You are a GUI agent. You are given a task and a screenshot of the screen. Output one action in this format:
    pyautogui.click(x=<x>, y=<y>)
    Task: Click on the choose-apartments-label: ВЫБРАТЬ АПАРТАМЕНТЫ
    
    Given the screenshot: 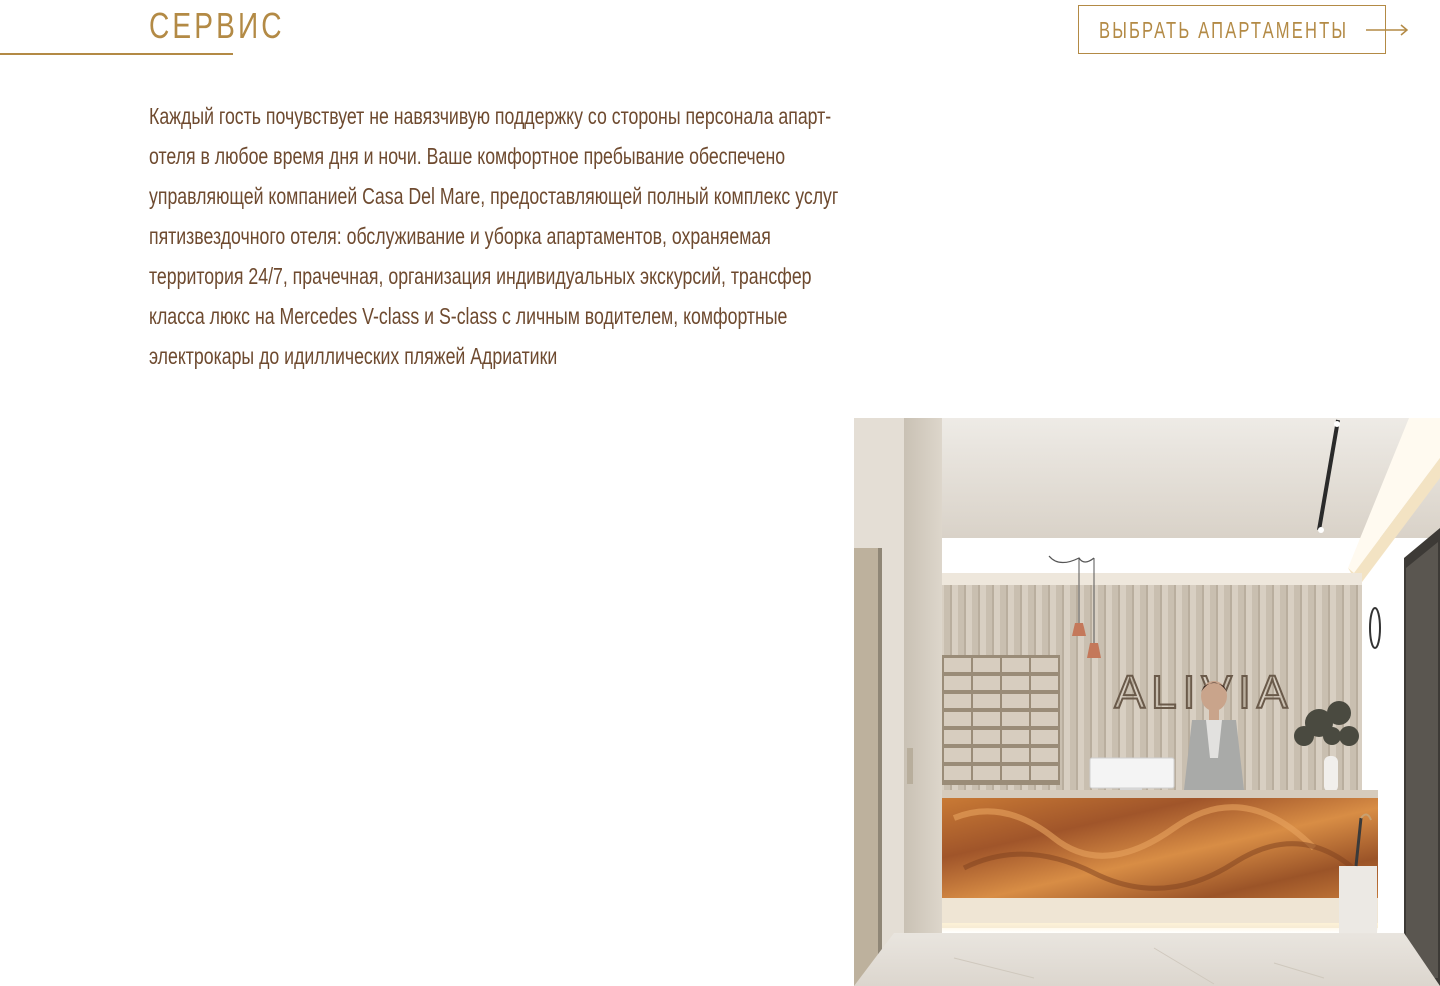 What is the action you would take?
    pyautogui.click(x=1224, y=30)
    